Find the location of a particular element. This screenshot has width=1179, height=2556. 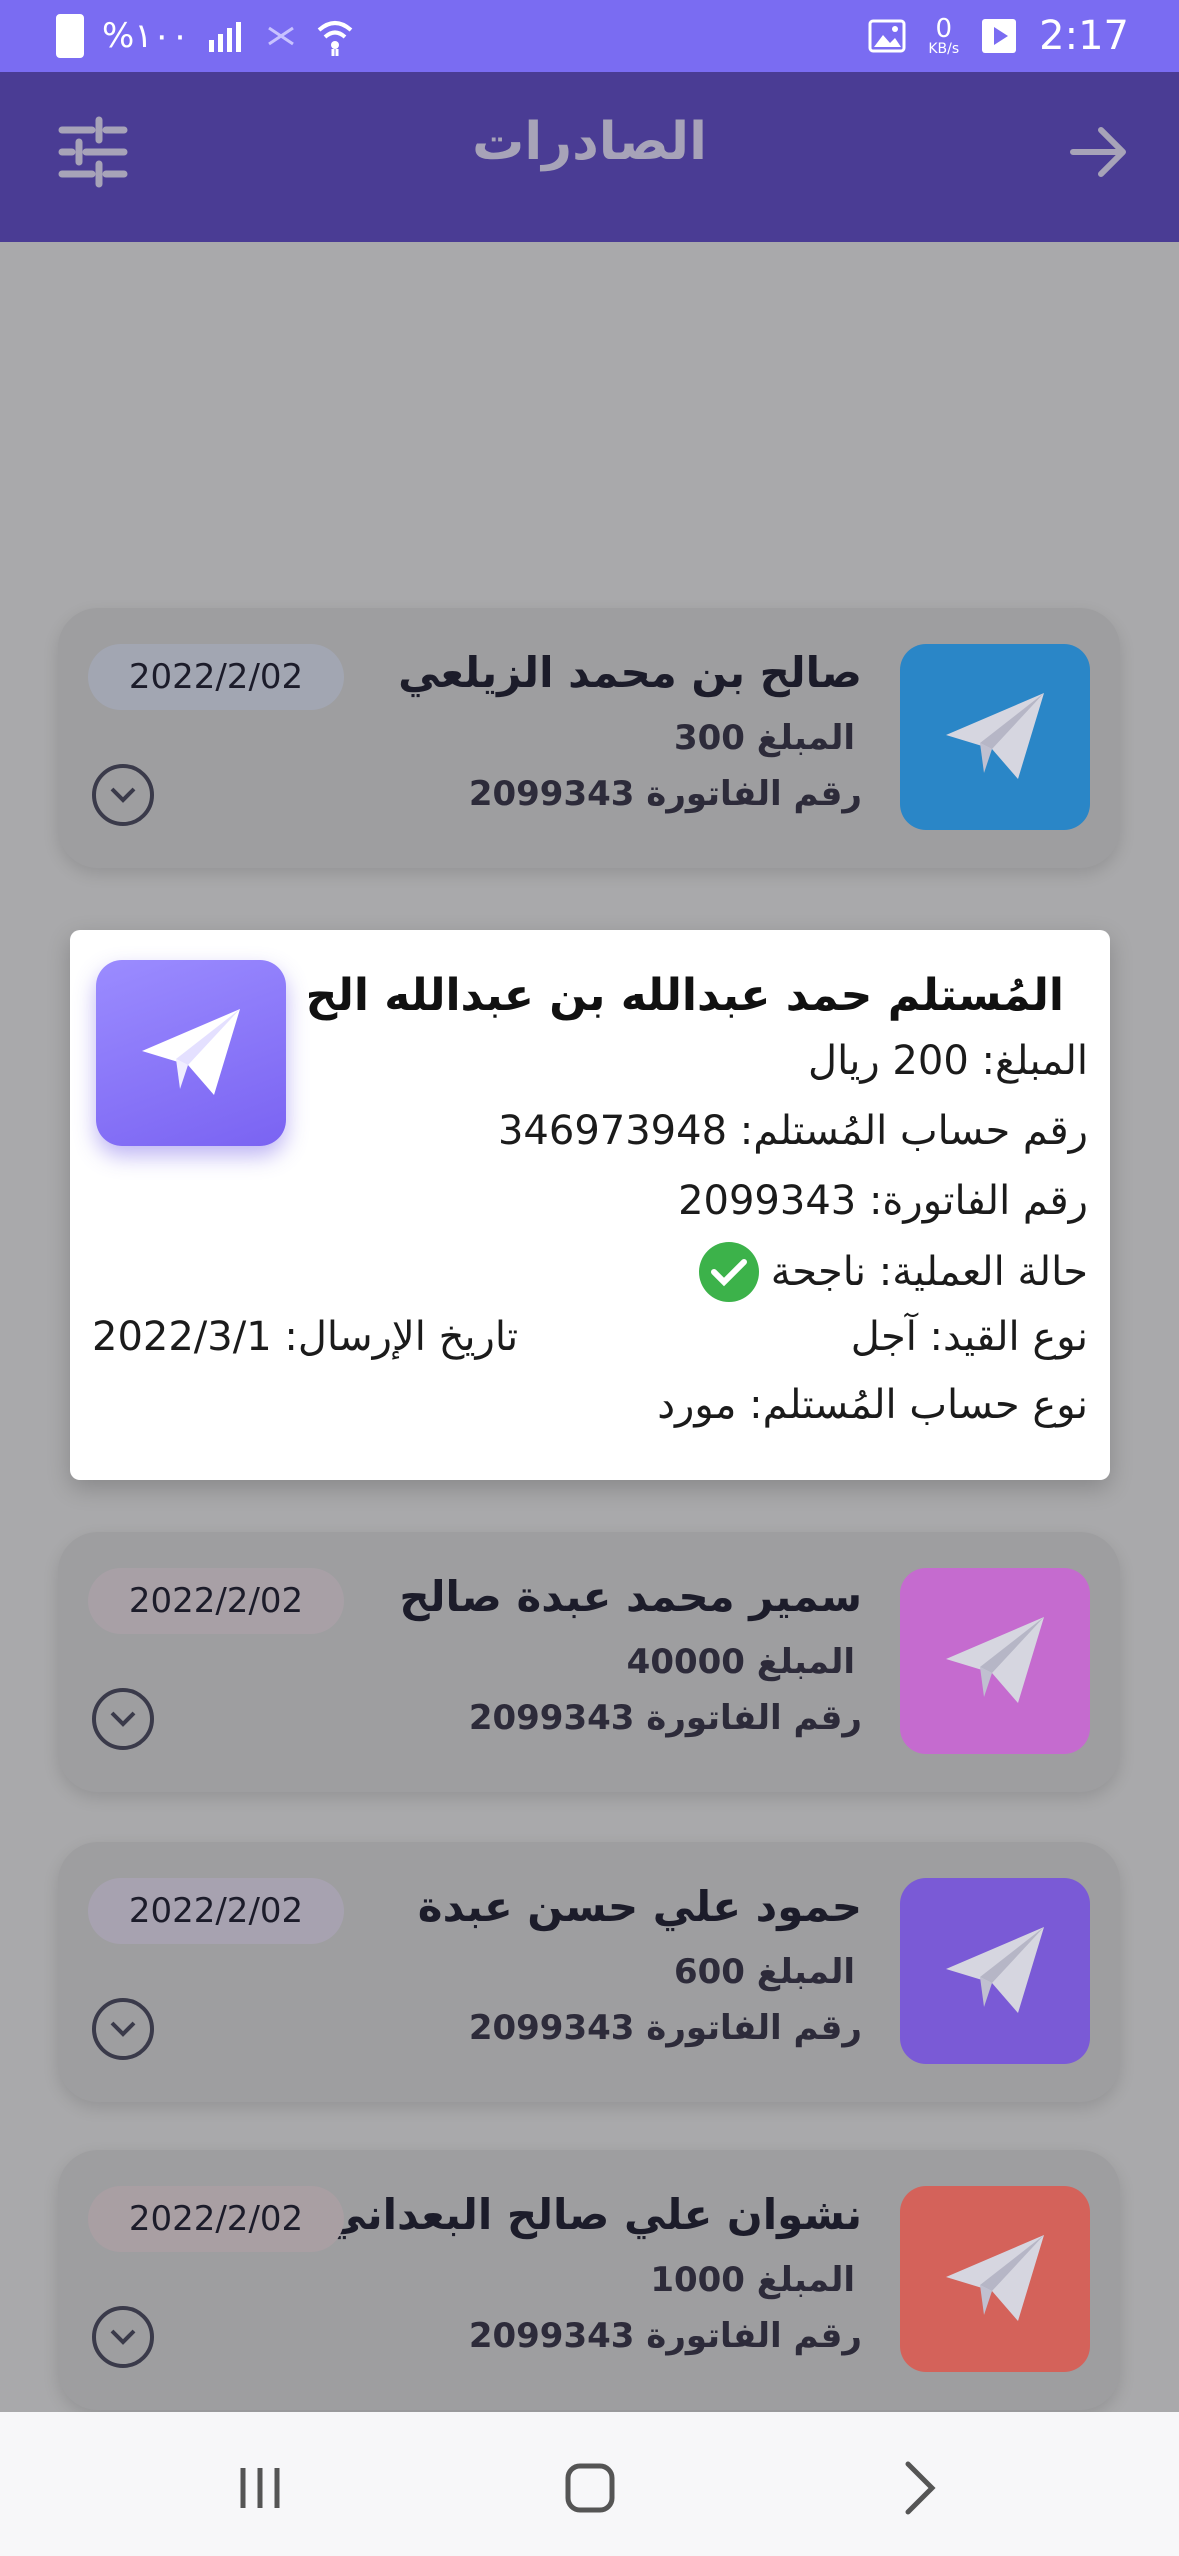

arrow-right-icon is located at coordinates (1099, 152).